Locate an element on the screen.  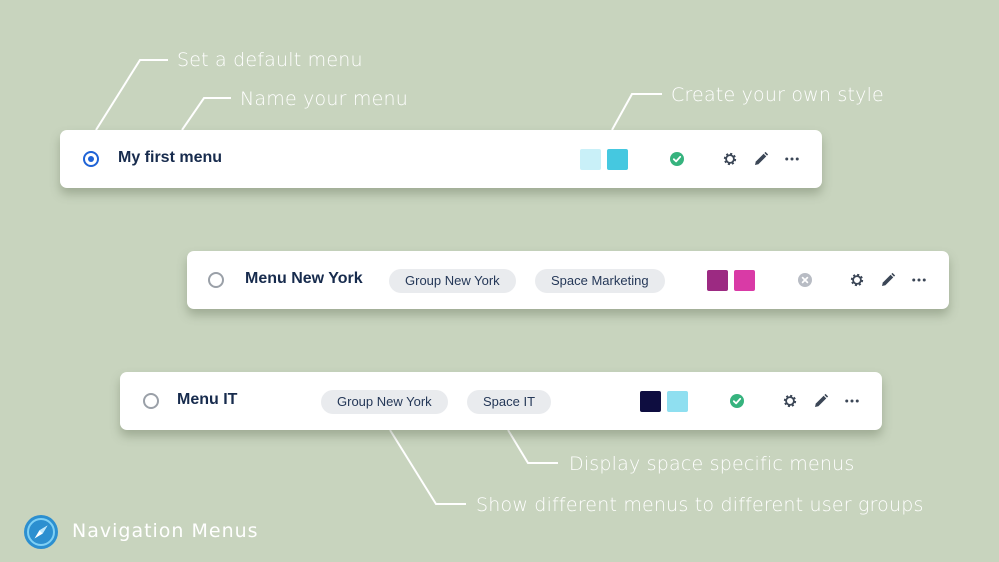
annotation-space-specific: Display space specific menus is located at coordinates (712, 464).